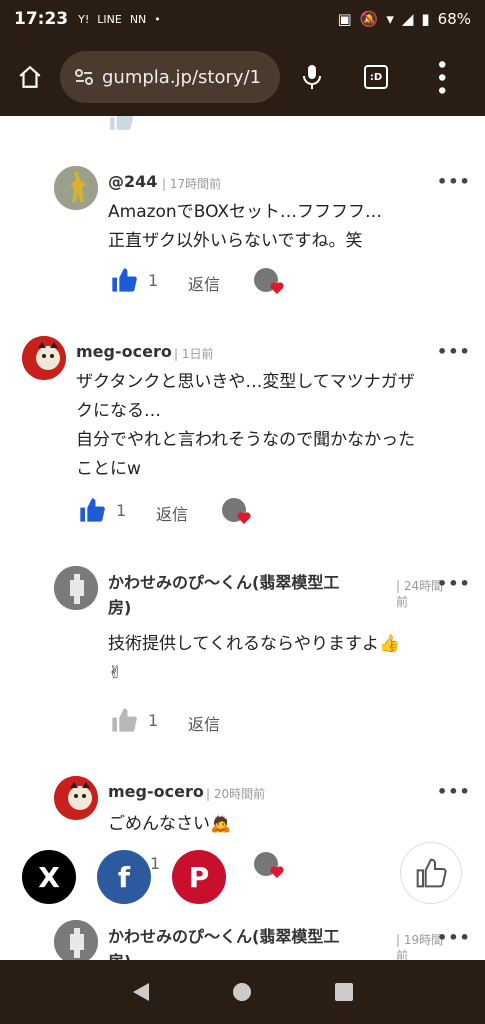  I want to click on share-facebook-button: f, so click(124, 877).